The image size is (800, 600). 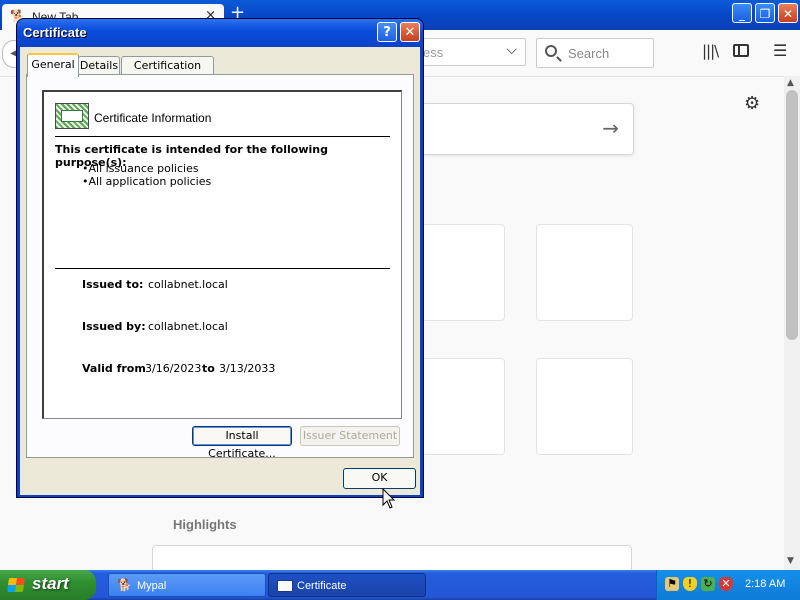 I want to click on purpose-item: All issuance policies, so click(x=146, y=168).